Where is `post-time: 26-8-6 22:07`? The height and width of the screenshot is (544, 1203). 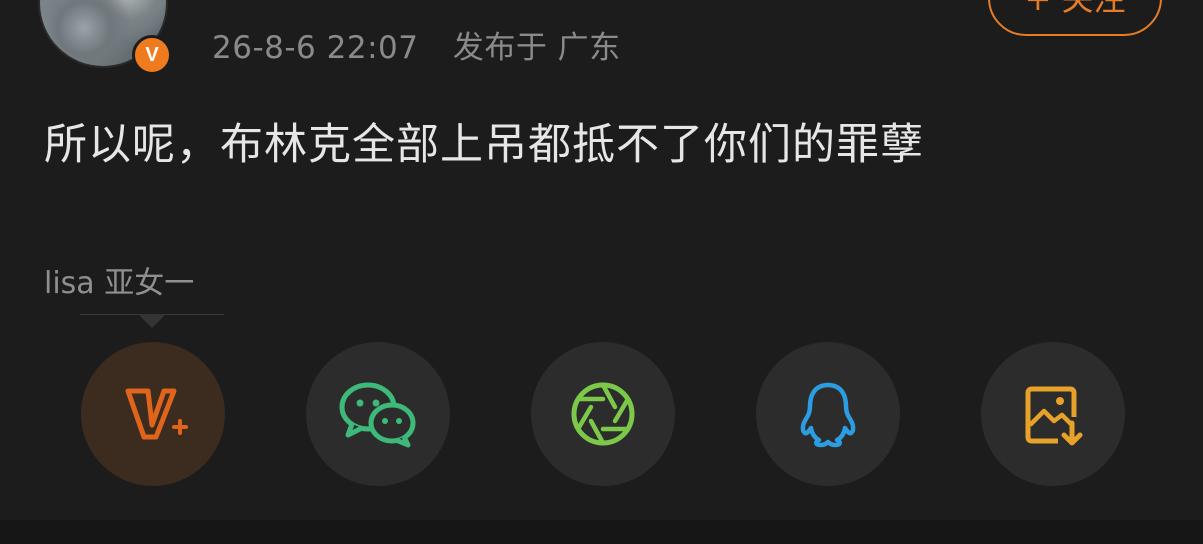
post-time: 26-8-6 22:07 is located at coordinates (315, 48).